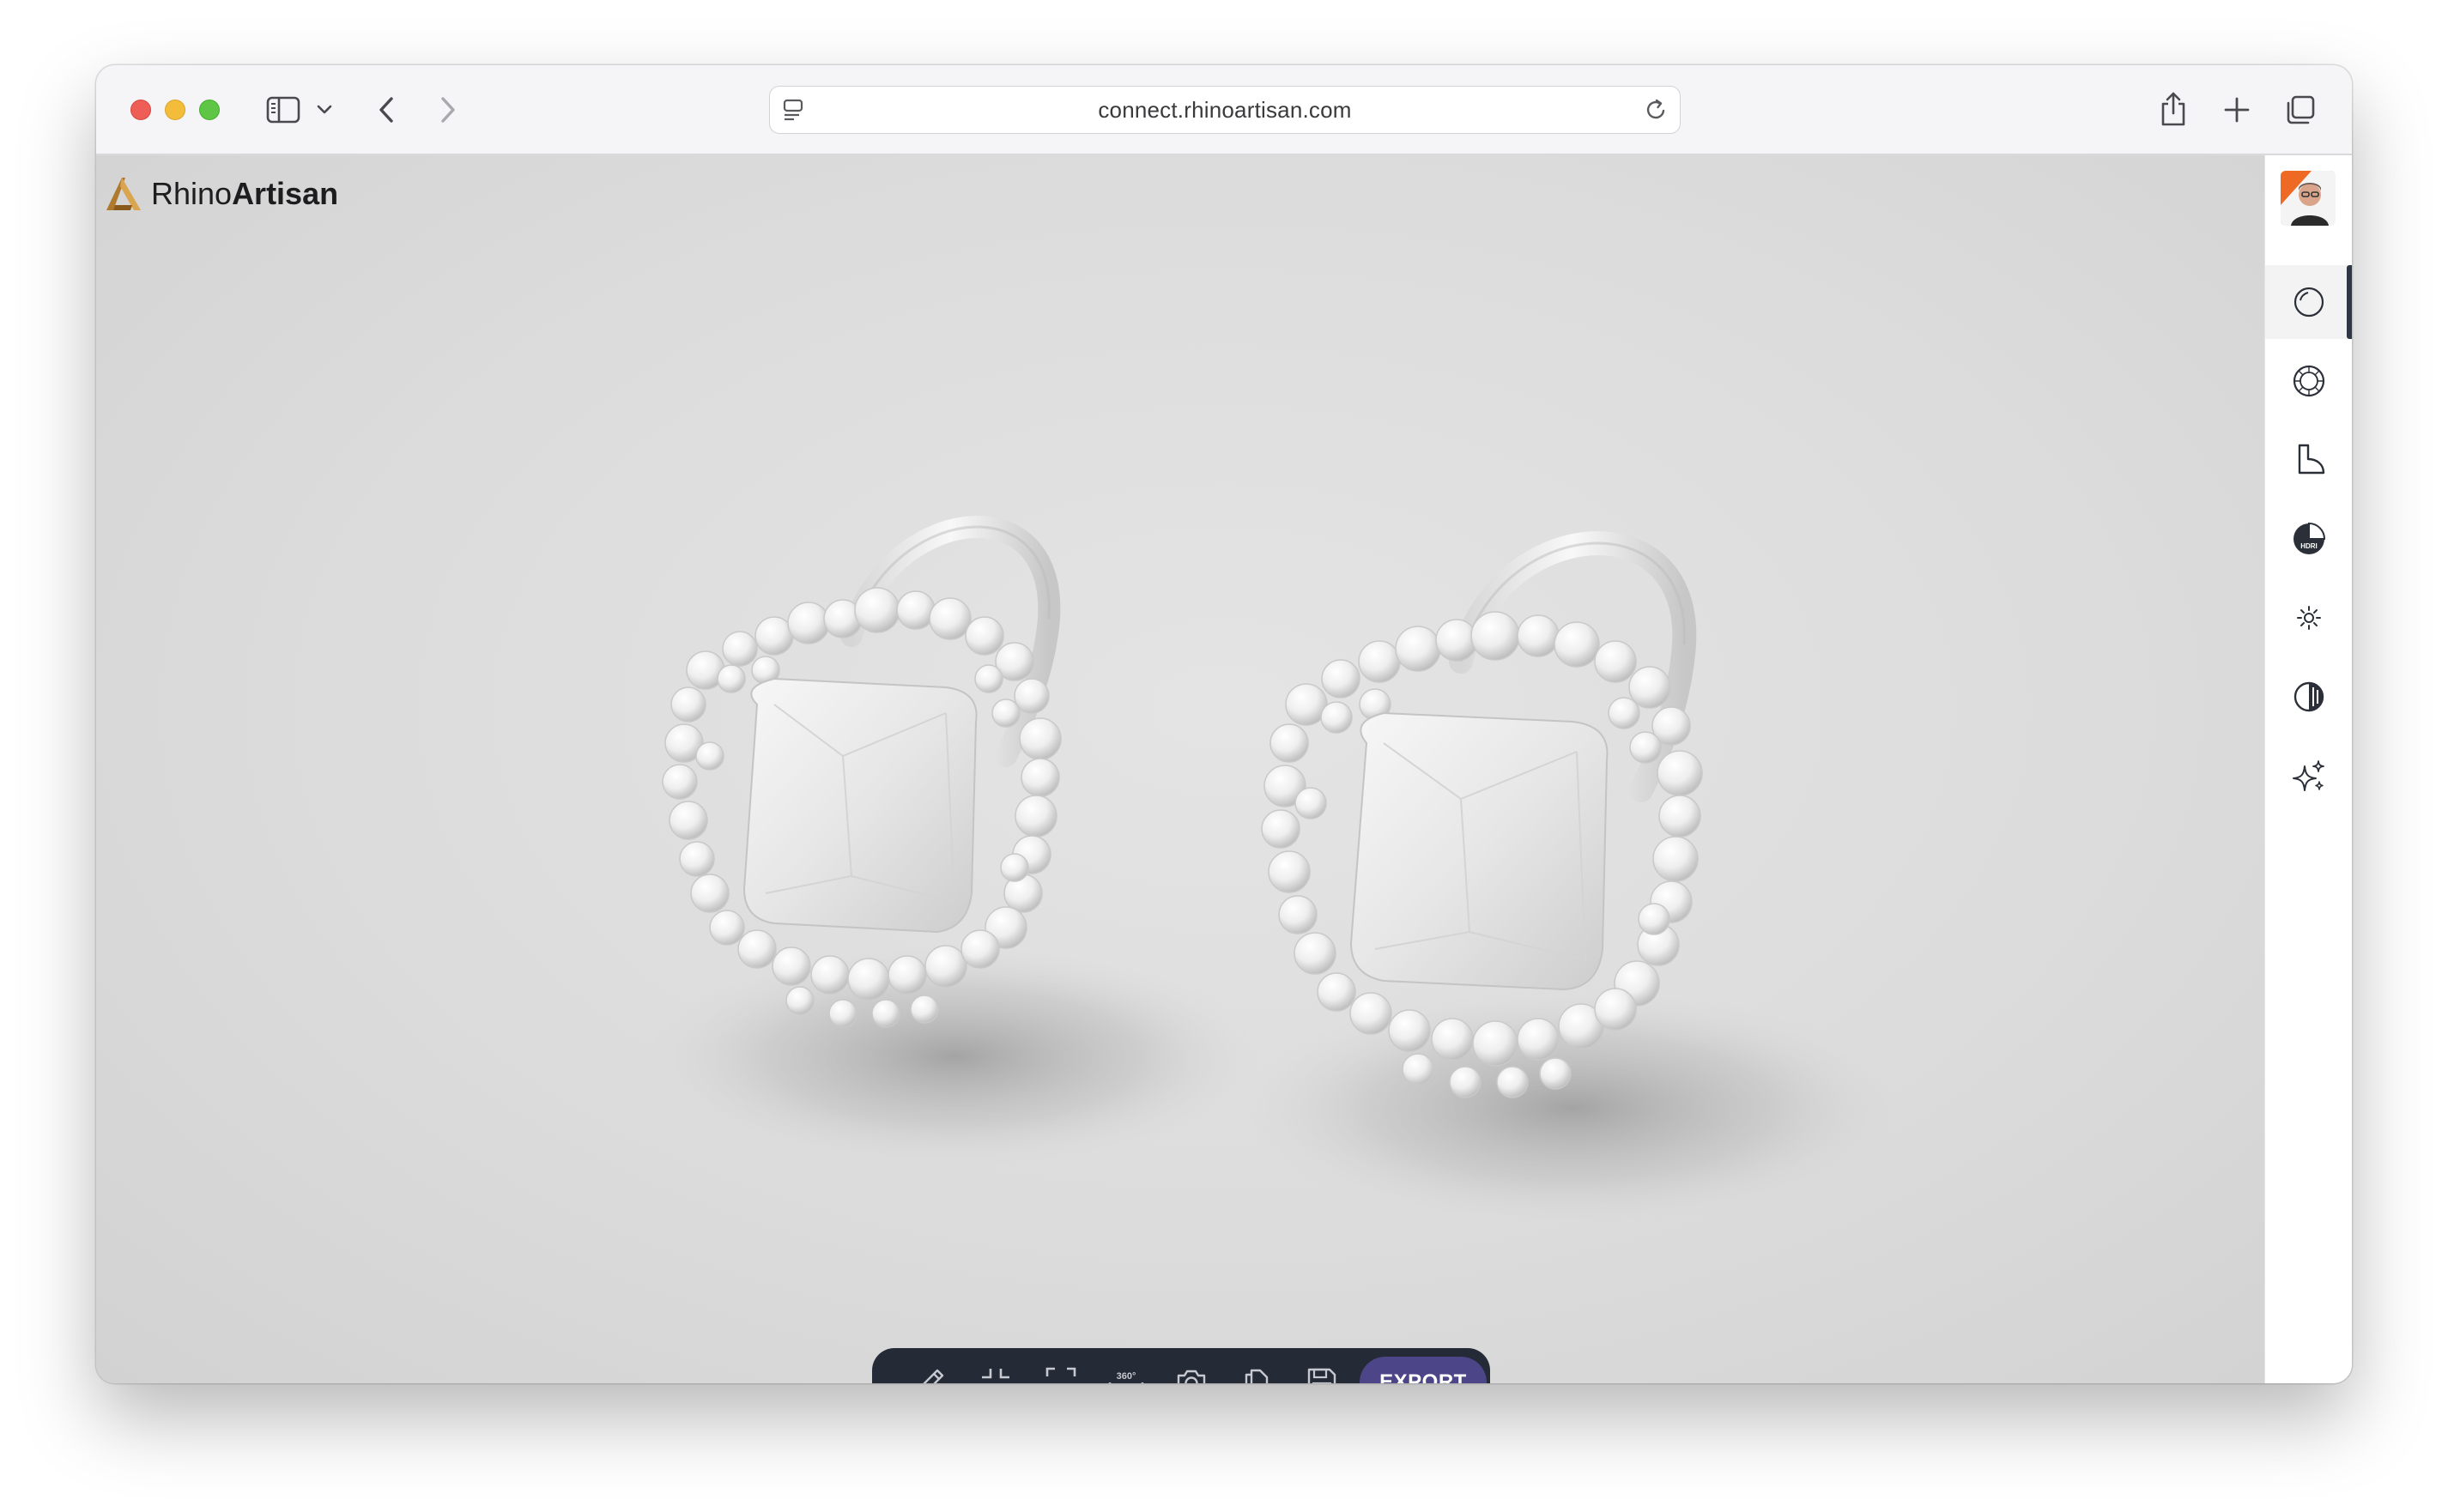  What do you see at coordinates (1656, 110) in the screenshot?
I see `reload-icon` at bounding box center [1656, 110].